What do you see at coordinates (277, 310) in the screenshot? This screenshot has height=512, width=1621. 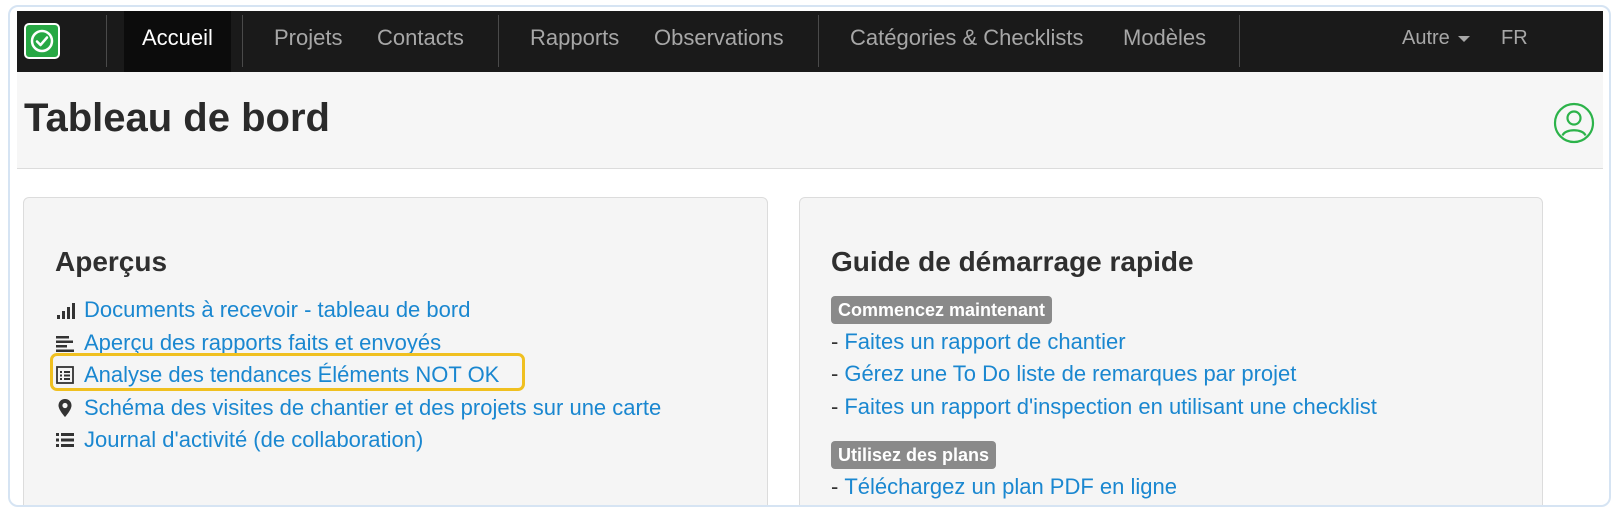 I see `overview-link-label: Documents à recevoir - tableau de bord` at bounding box center [277, 310].